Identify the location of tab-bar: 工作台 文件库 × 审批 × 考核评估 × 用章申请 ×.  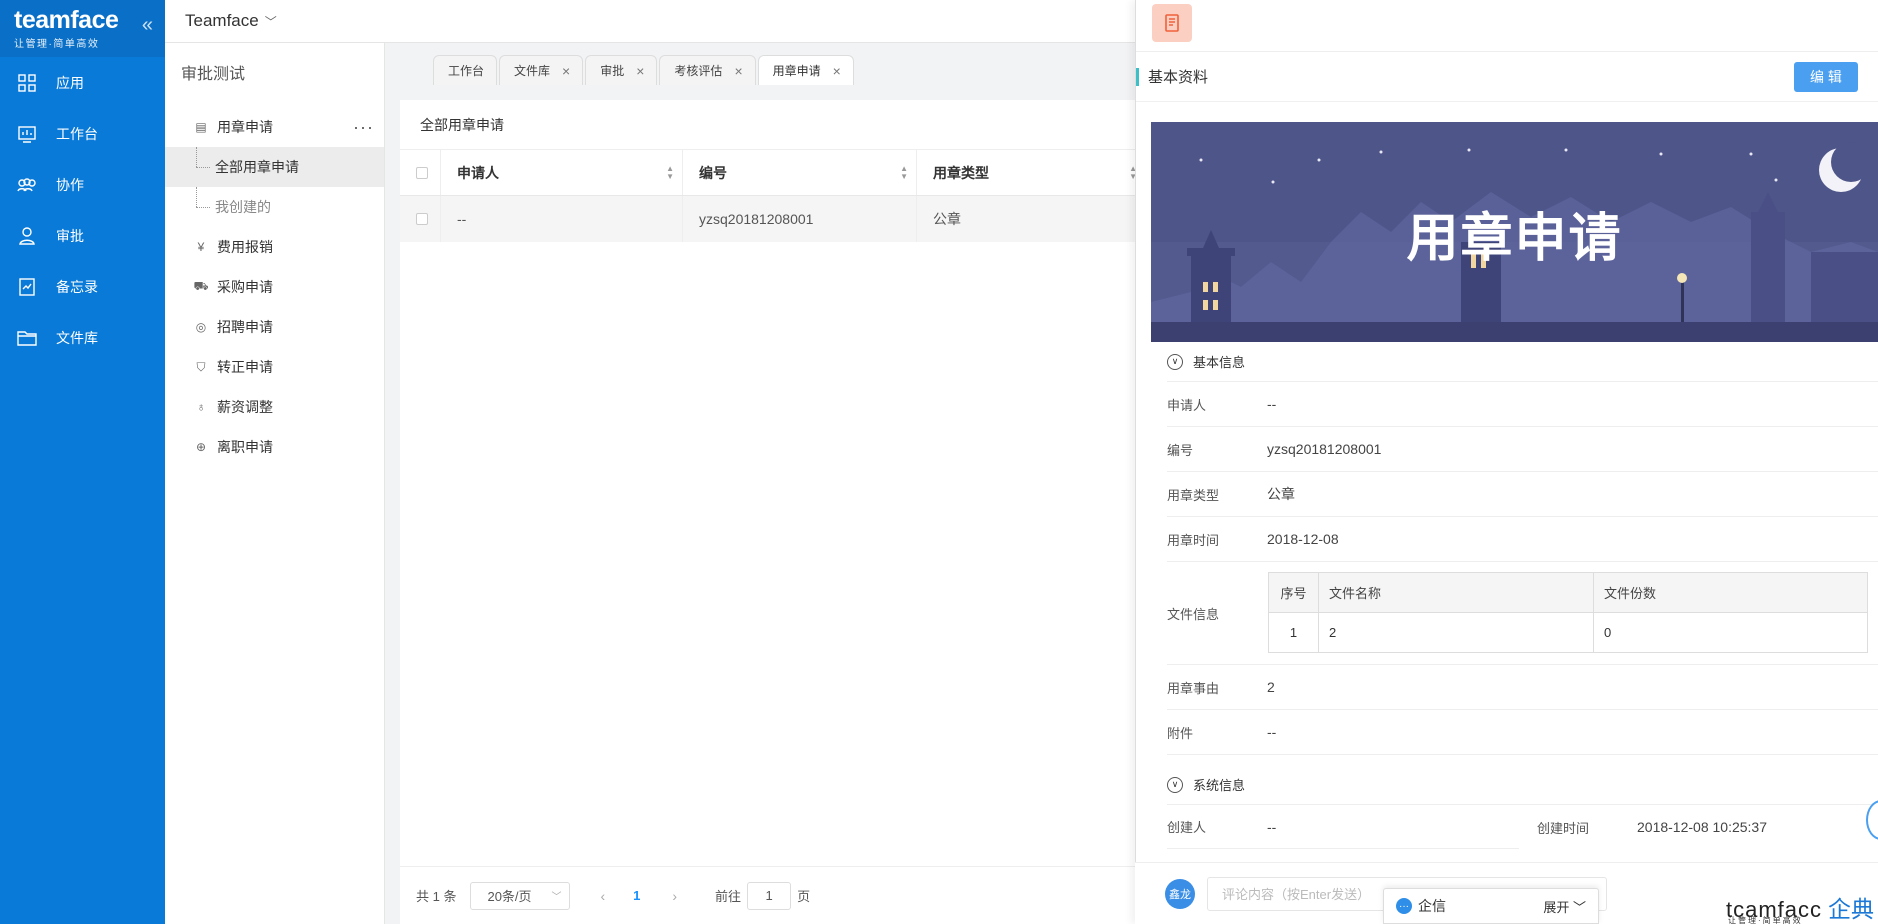
(760, 64).